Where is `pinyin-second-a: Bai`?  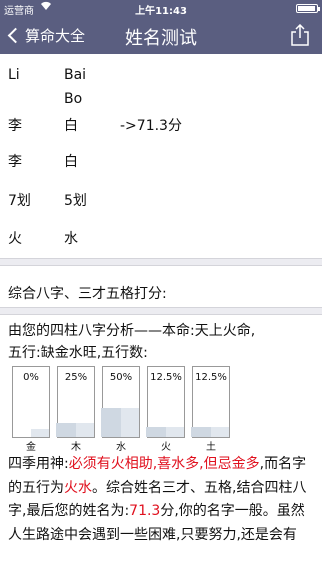 pinyin-second-a: Bai is located at coordinates (75, 75).